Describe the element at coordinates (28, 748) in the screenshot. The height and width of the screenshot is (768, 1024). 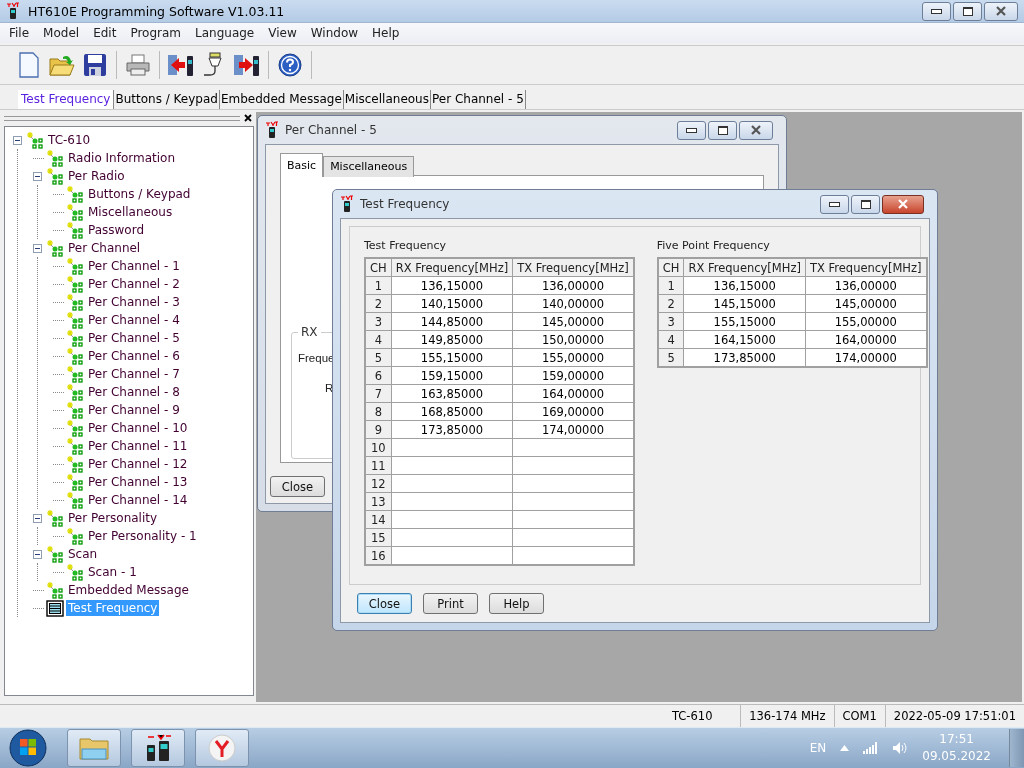
I see `start-button` at that location.